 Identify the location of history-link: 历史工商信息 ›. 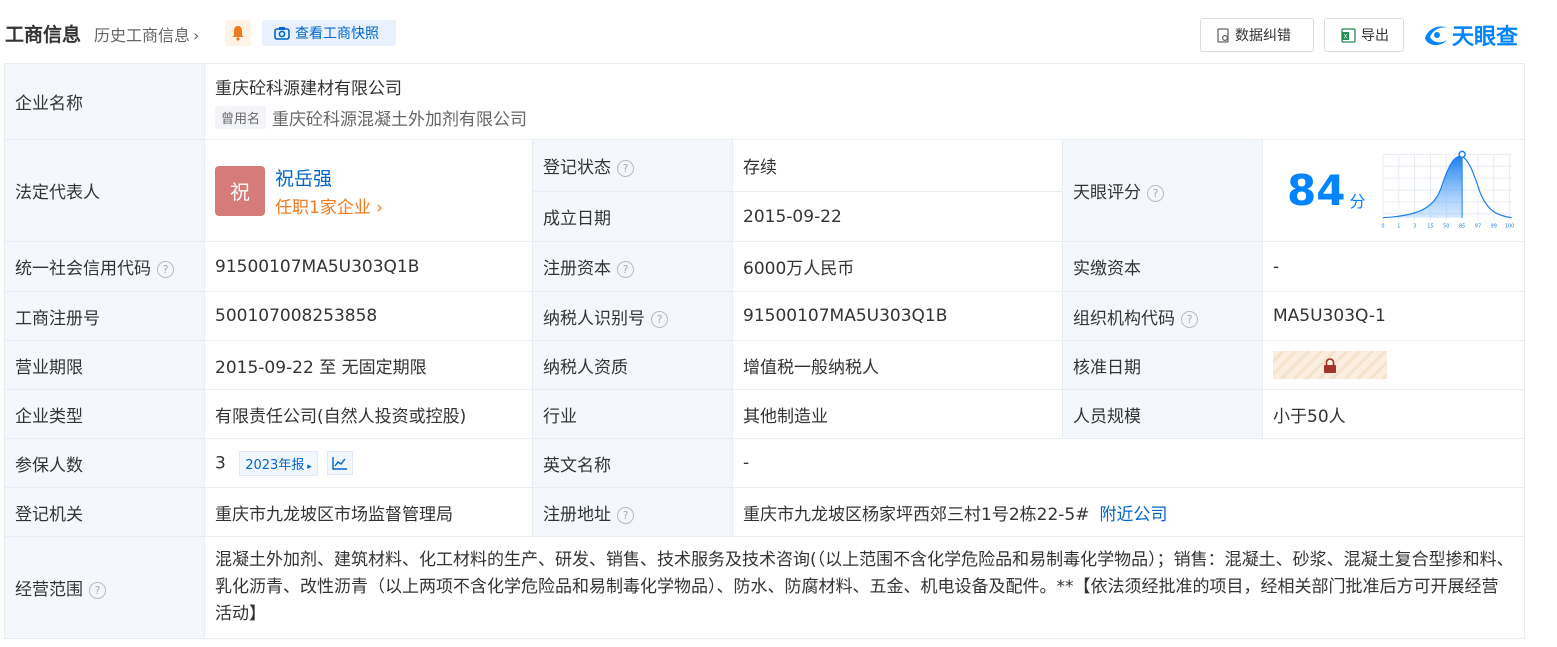
(146, 34).